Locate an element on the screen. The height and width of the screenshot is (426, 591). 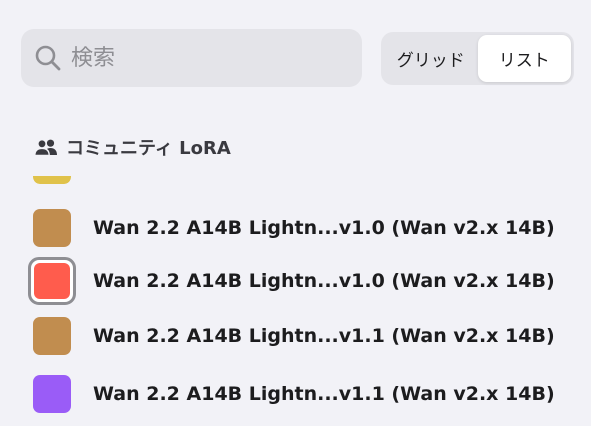
view-mode-toggle: グリッド リスト is located at coordinates (477, 58).